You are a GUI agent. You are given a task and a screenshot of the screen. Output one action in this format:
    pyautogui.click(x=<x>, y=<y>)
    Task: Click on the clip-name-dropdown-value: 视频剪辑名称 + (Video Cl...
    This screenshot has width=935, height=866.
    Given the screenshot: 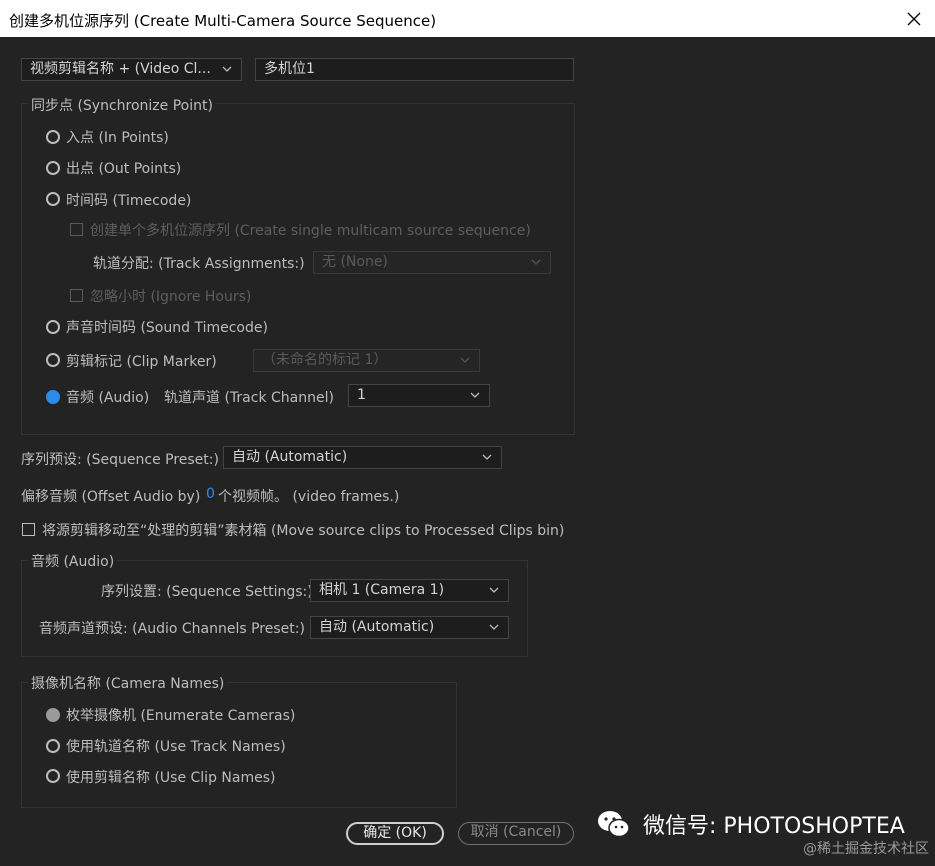 What is the action you would take?
    pyautogui.click(x=120, y=69)
    